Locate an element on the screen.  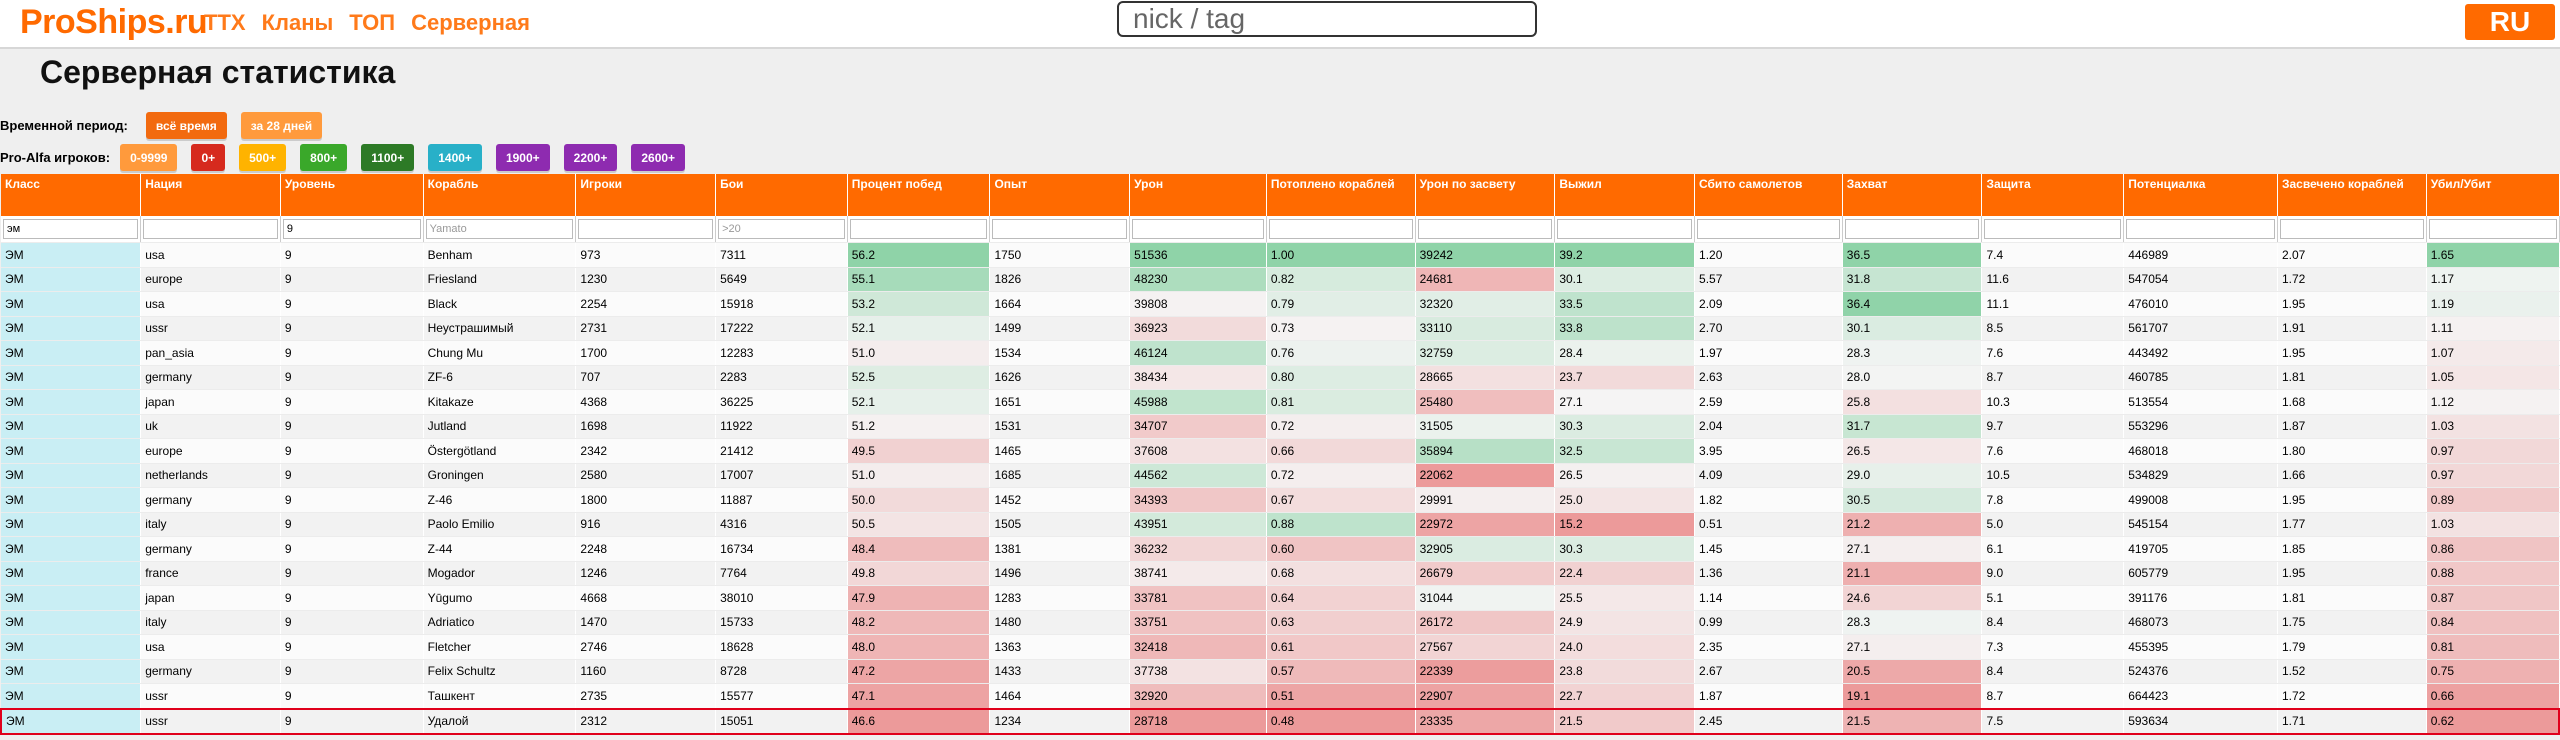
table-cell: Z-44 is located at coordinates (500, 549).